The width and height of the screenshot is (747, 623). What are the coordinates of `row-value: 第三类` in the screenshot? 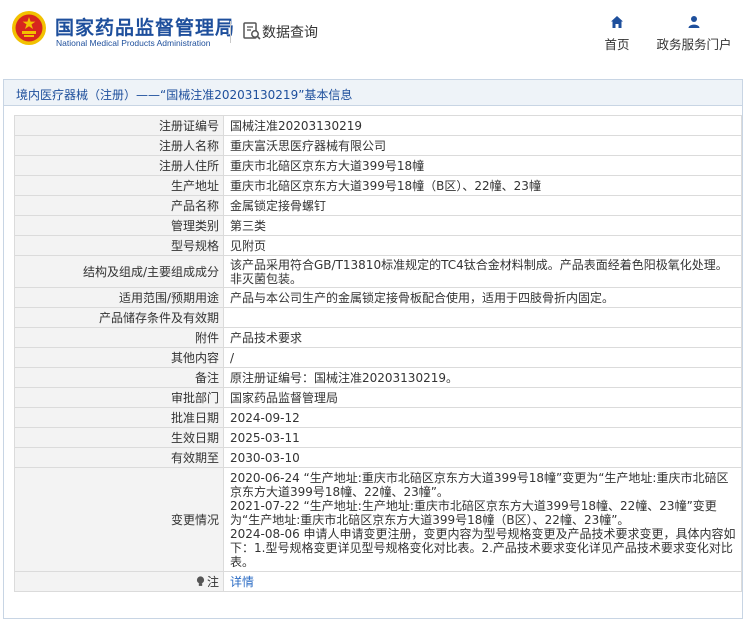 It's located at (482, 225).